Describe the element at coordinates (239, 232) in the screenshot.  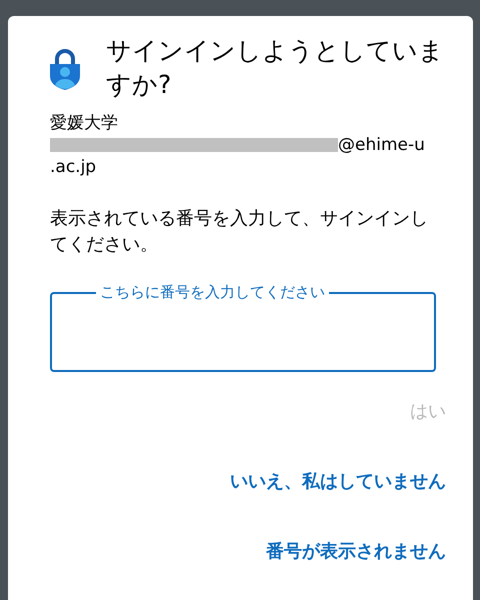
I see `instruction-text: 表示されている番号を入力して、サインインしてください。` at that location.